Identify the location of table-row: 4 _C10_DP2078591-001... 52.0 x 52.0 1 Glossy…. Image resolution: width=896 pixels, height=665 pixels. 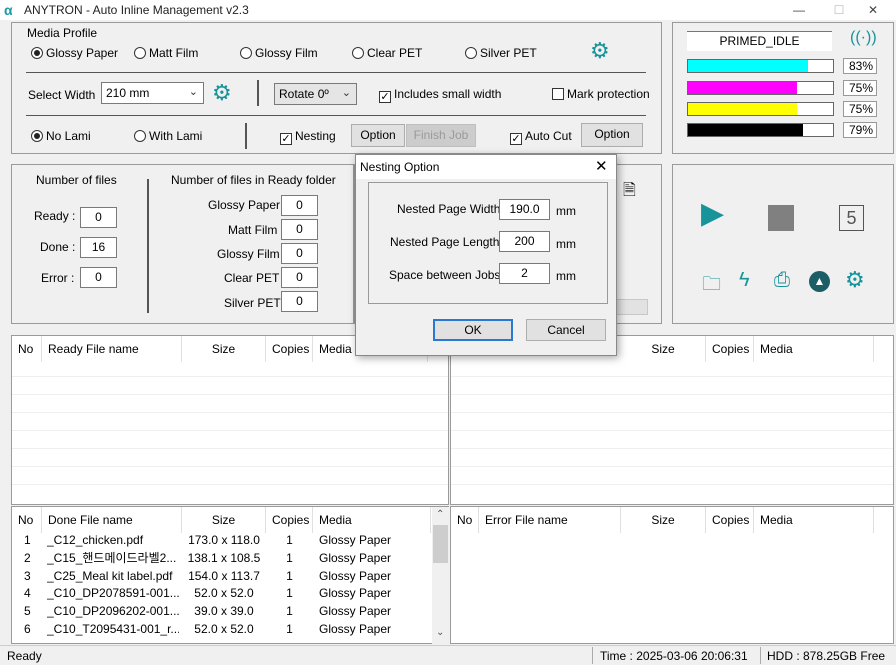
(222, 594).